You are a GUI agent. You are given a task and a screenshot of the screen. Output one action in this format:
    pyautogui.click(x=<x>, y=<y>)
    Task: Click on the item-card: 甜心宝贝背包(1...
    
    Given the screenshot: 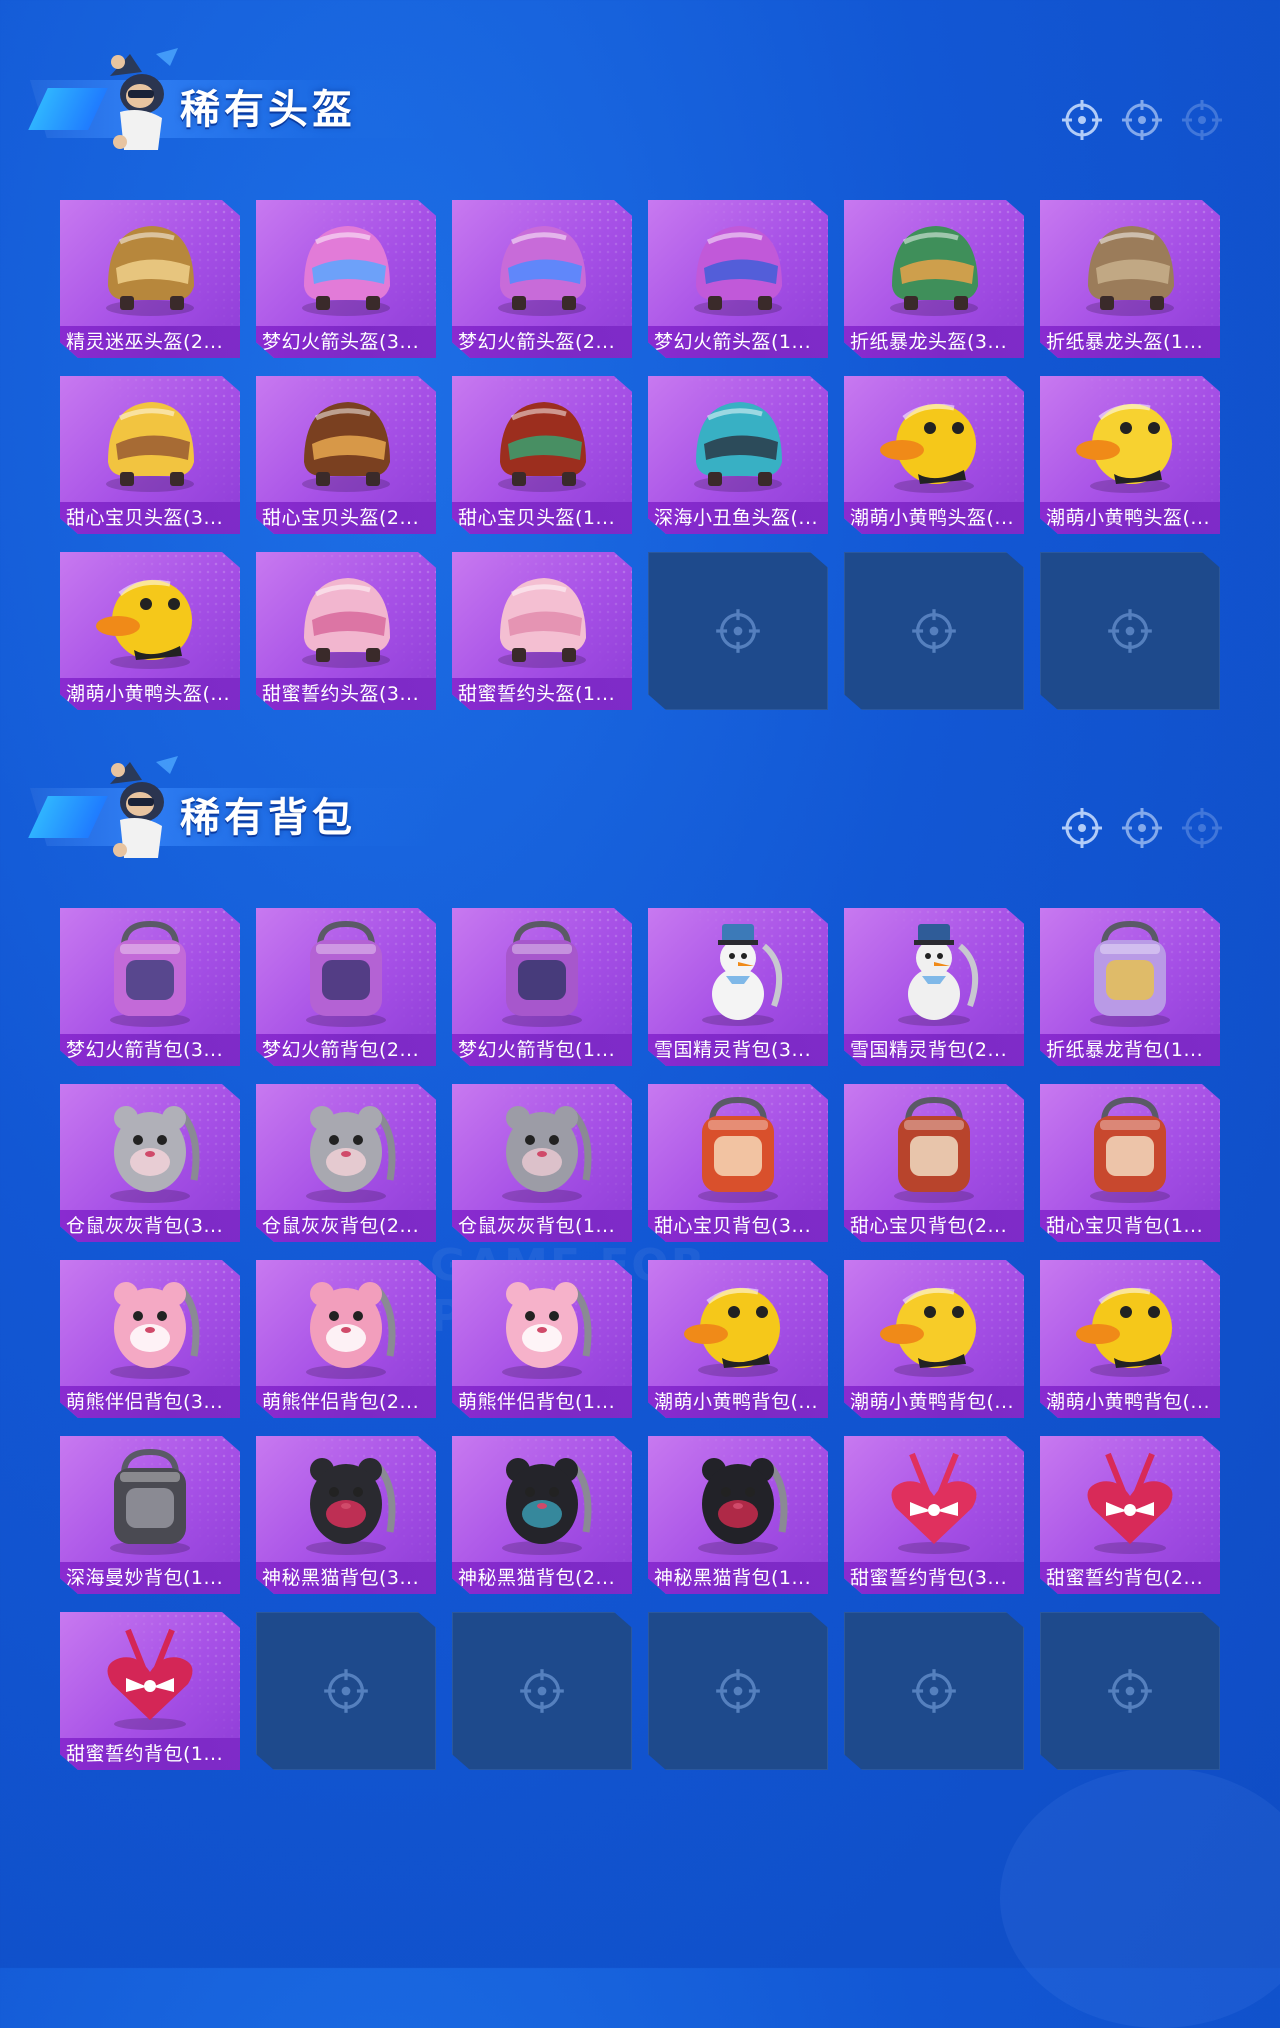 What is the action you would take?
    pyautogui.click(x=1130, y=1163)
    